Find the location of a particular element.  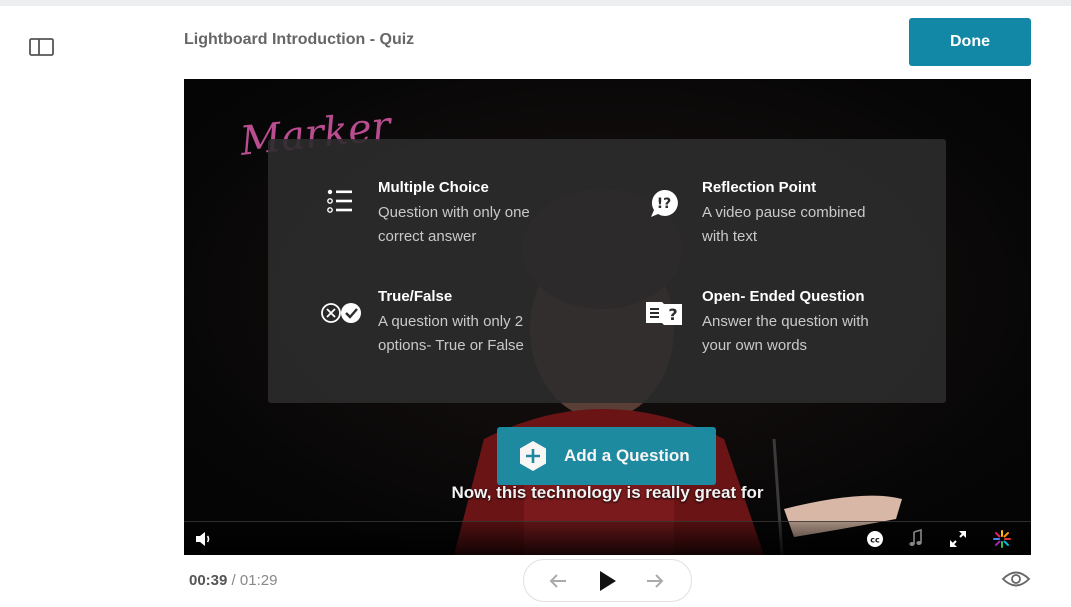

speech-bubble-exclaim-question-icon: !? is located at coordinates (664, 203).